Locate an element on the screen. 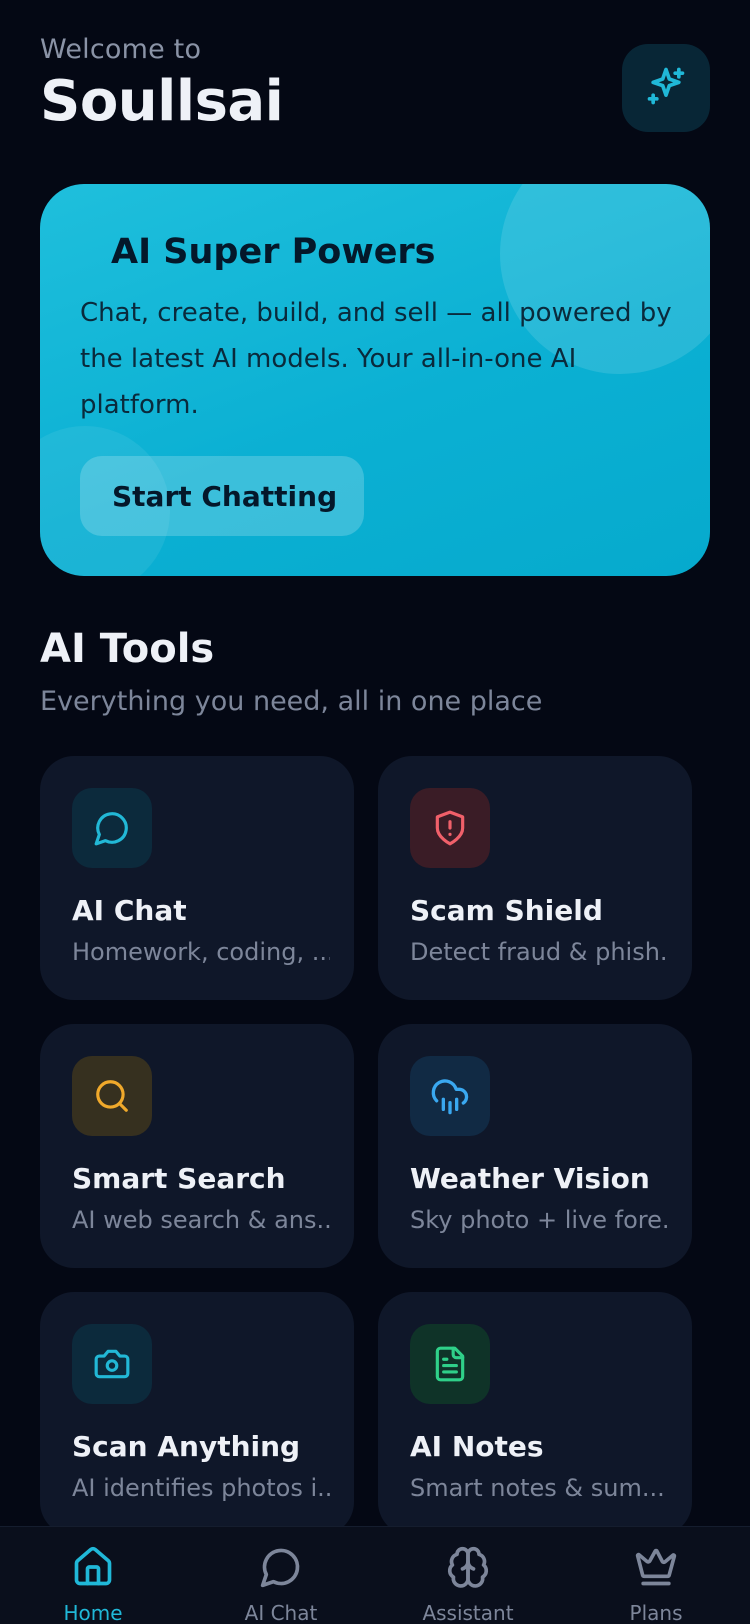  tool-card-title: Scan Anything is located at coordinates (186, 1446).